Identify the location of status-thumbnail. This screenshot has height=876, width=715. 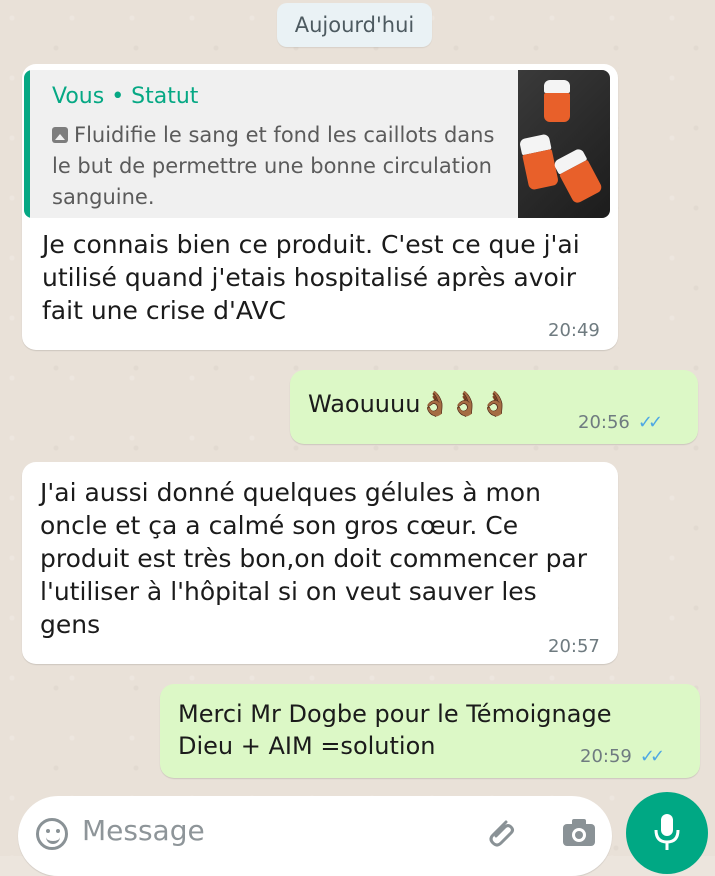
(564, 144).